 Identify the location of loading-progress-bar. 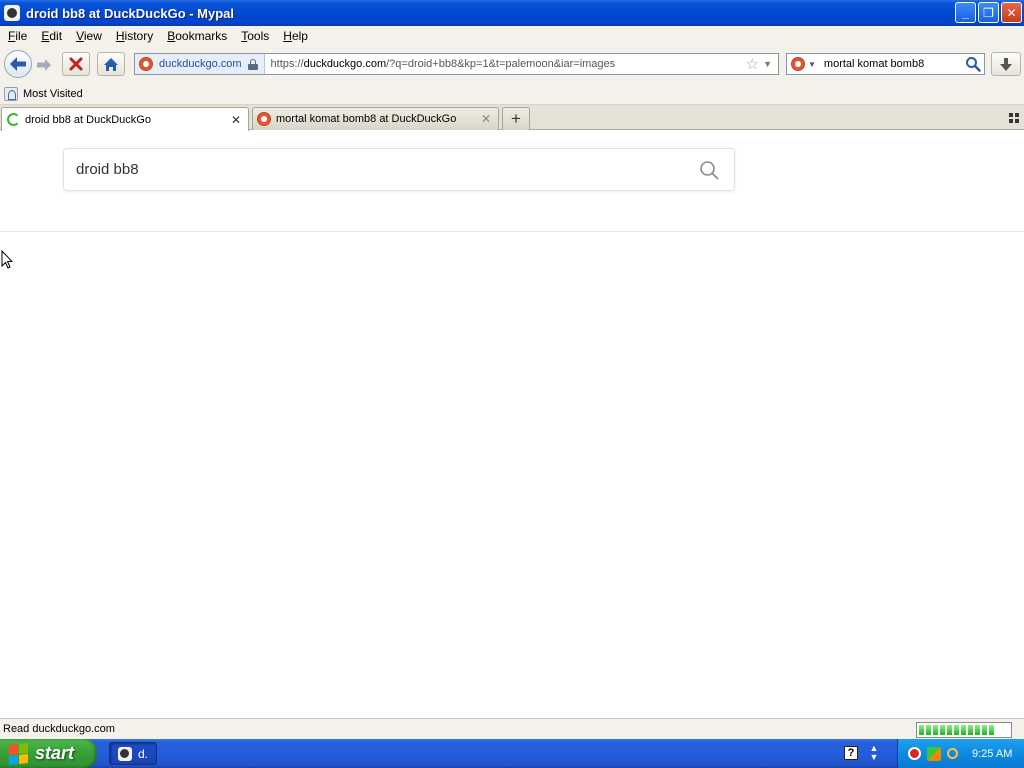
(964, 730).